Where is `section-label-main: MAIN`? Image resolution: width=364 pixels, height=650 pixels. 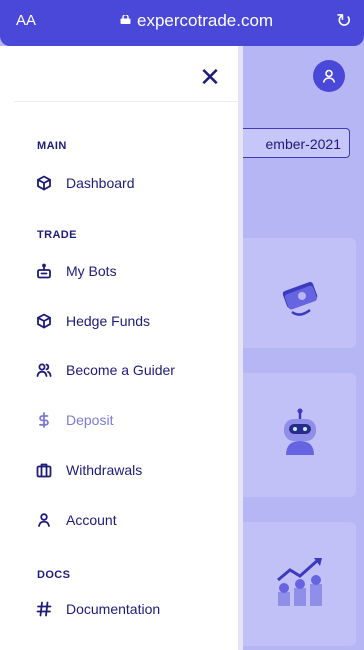 section-label-main: MAIN is located at coordinates (52, 146).